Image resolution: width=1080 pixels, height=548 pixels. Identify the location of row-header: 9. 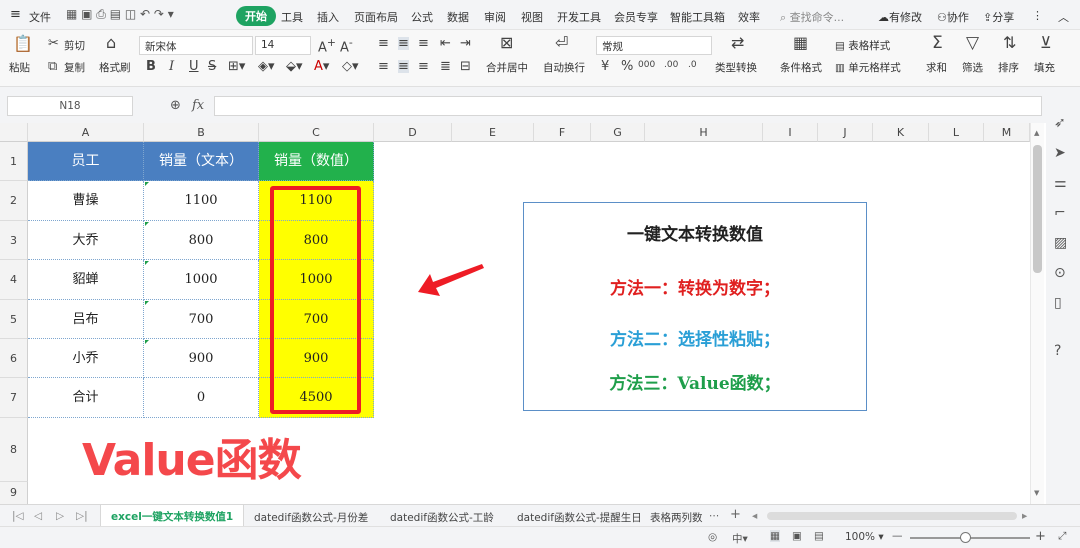
(14, 493).